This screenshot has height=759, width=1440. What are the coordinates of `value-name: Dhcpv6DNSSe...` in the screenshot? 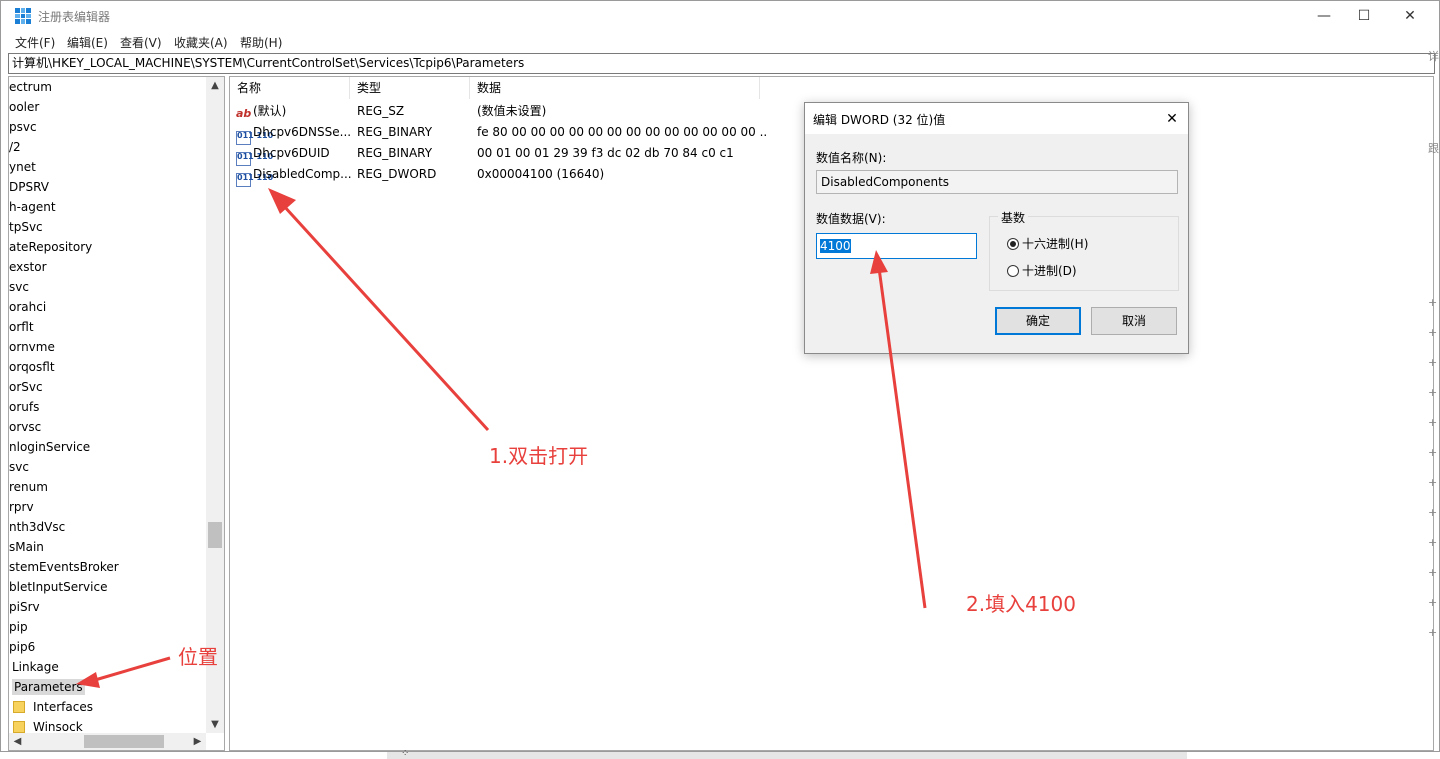 It's located at (302, 132).